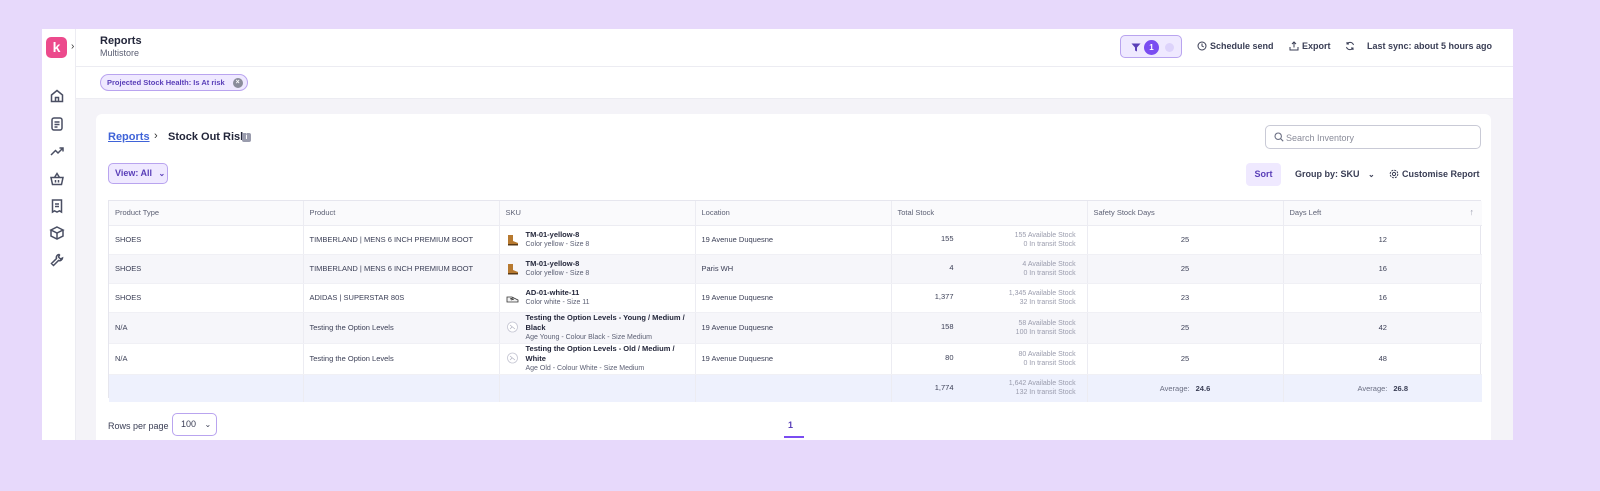  I want to click on page-1-button: 1, so click(790, 425).